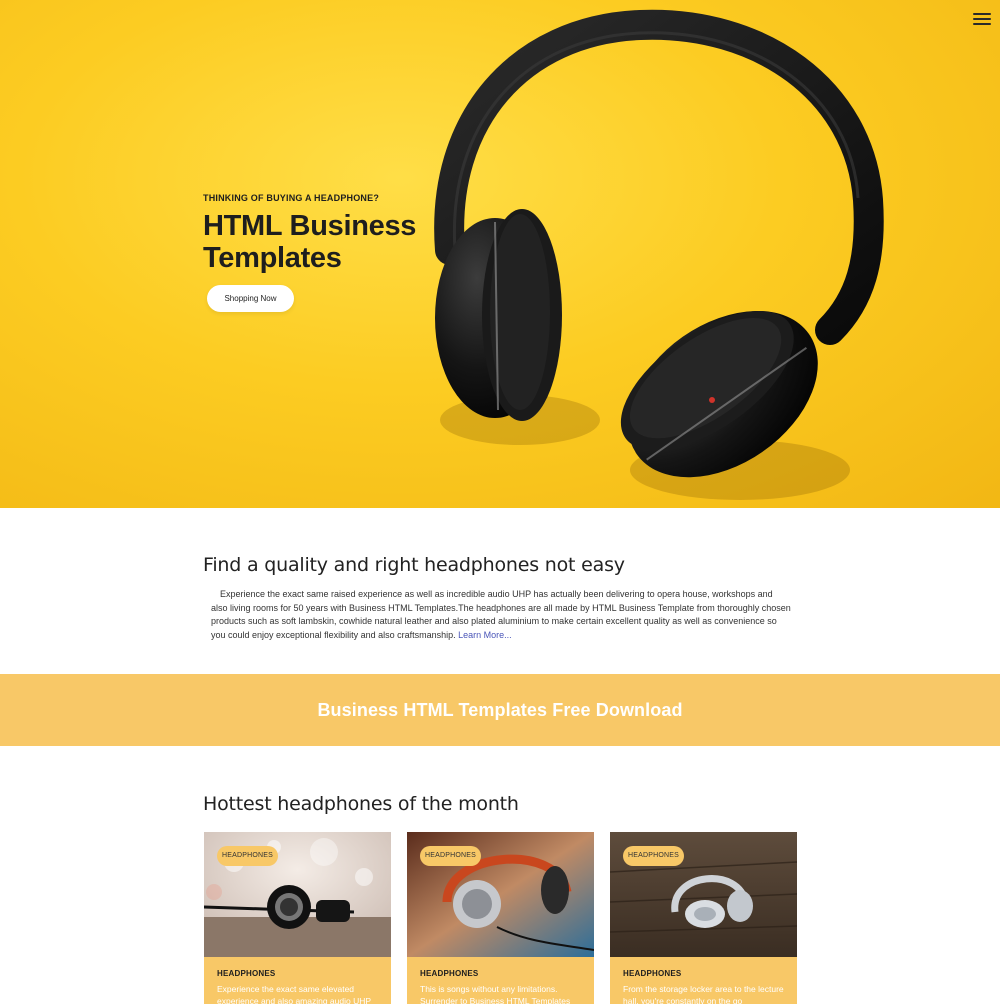 This screenshot has height=1004, width=1000. I want to click on hamburger-menu-icon, so click(982, 20).